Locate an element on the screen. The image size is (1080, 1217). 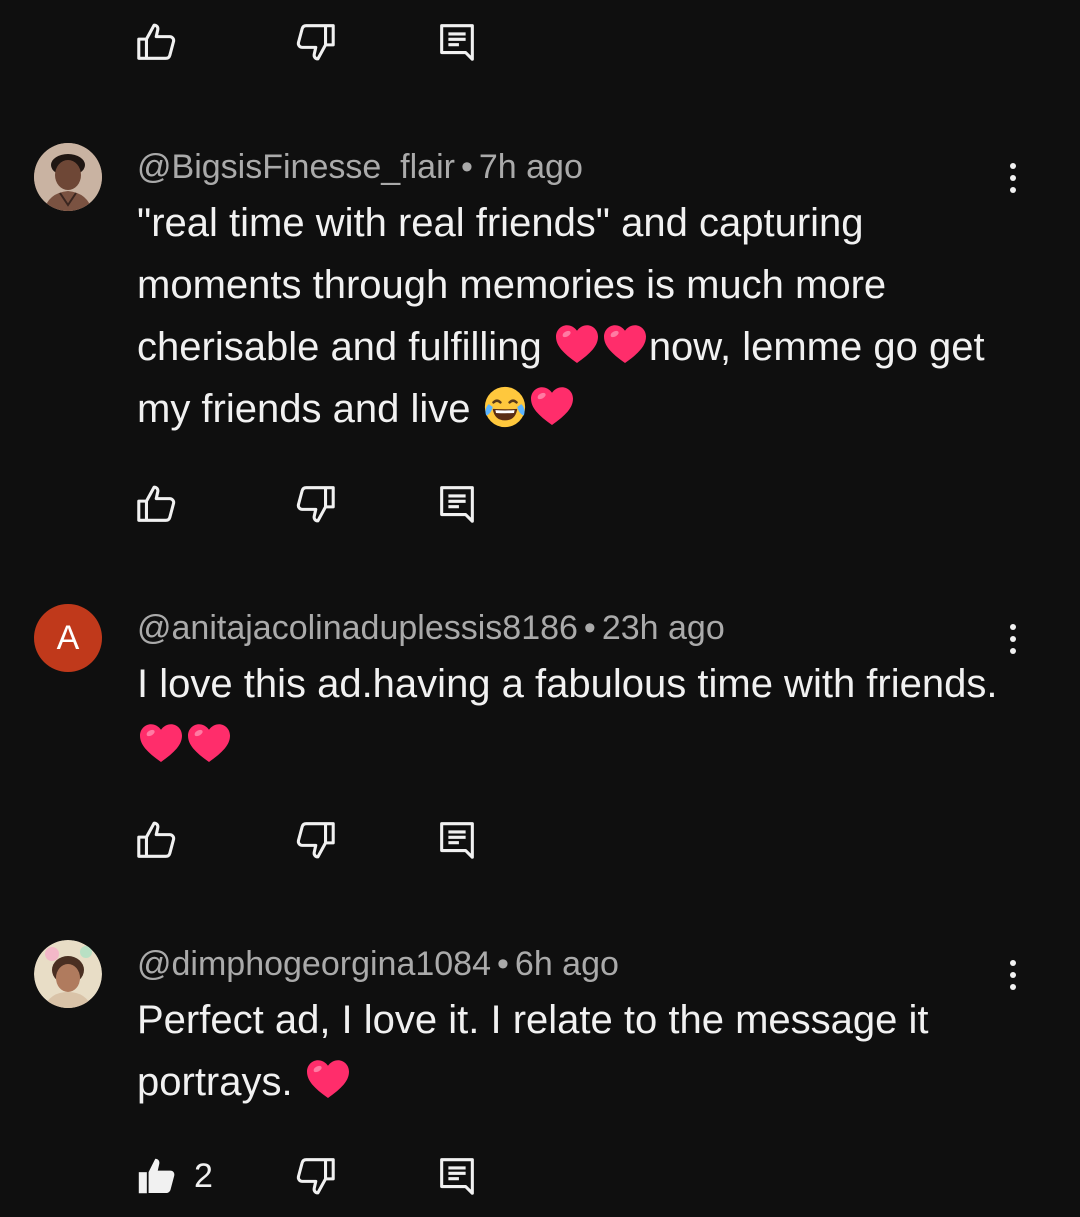
comment-meta: @anitajacolinaduplessis8186 • 23h ago is located at coordinates (431, 628).